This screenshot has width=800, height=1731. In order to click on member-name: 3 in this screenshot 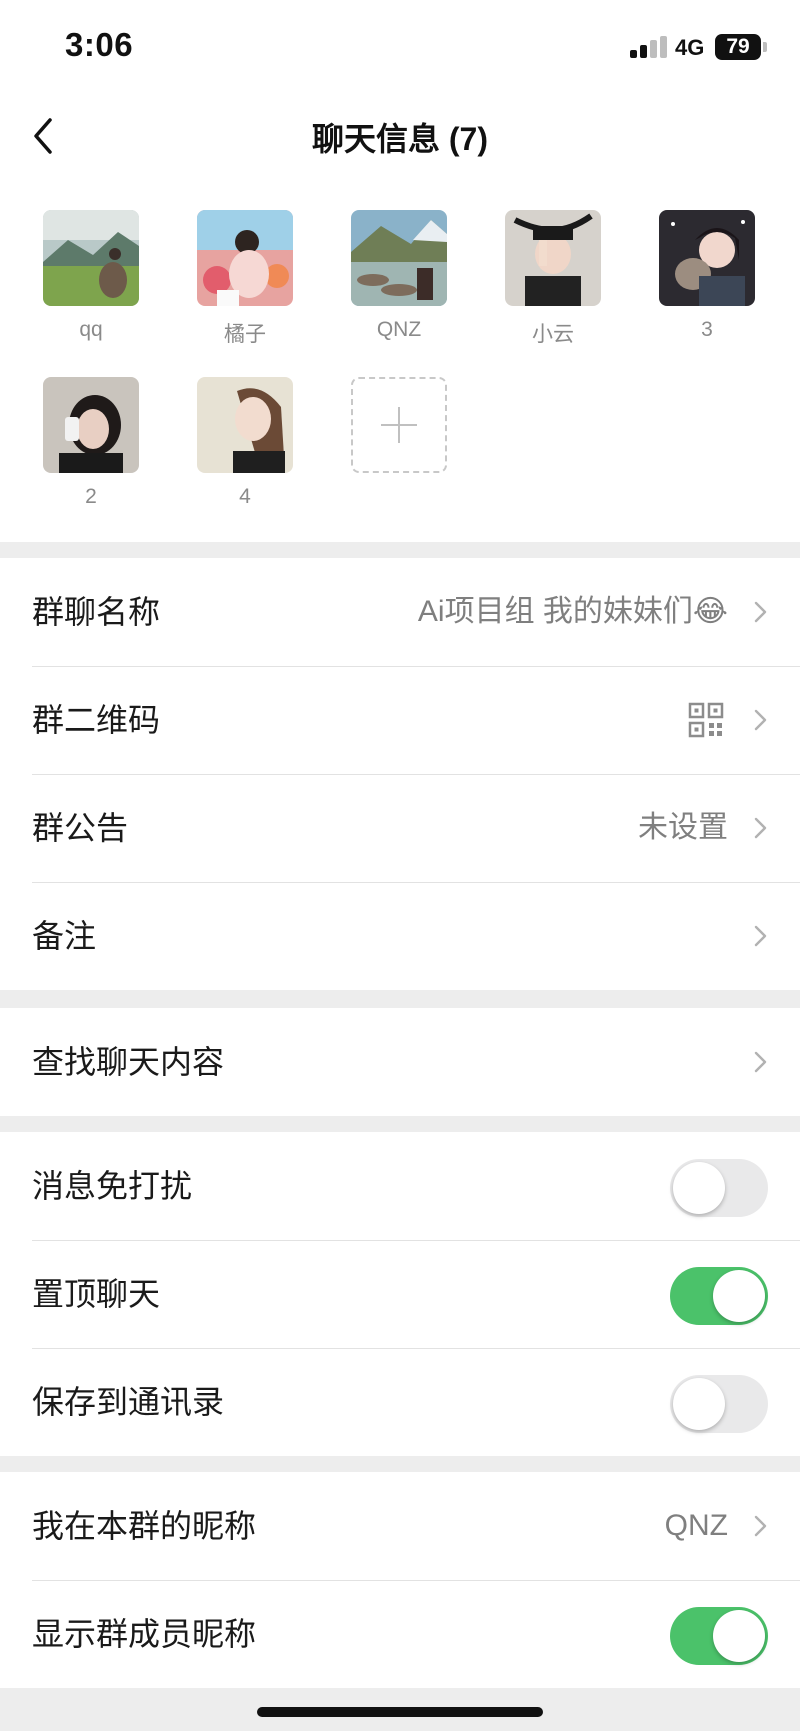, I will do `click(707, 329)`.